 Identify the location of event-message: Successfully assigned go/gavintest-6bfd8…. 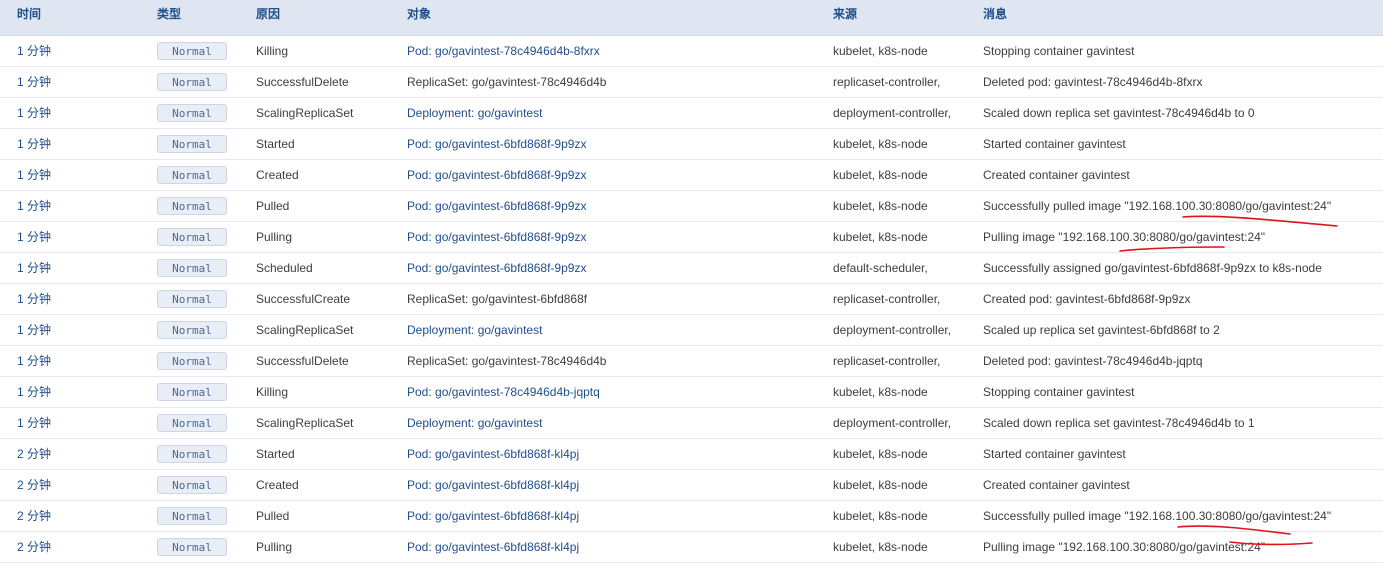
(1152, 268).